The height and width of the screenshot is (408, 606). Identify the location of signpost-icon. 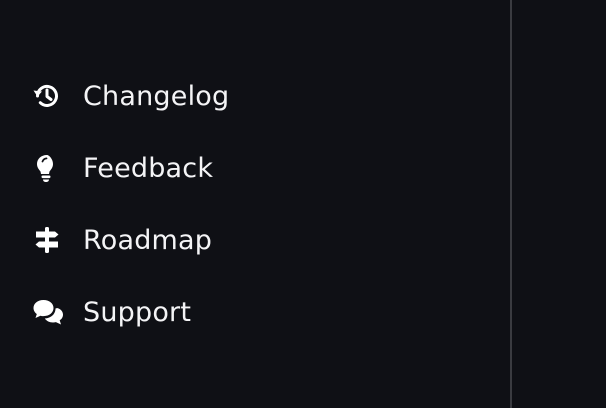
(49, 240).